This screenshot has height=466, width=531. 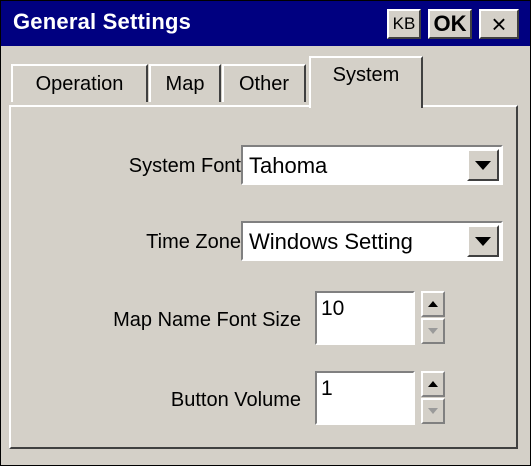 I want to click on tab-label: Map, so click(x=185, y=83).